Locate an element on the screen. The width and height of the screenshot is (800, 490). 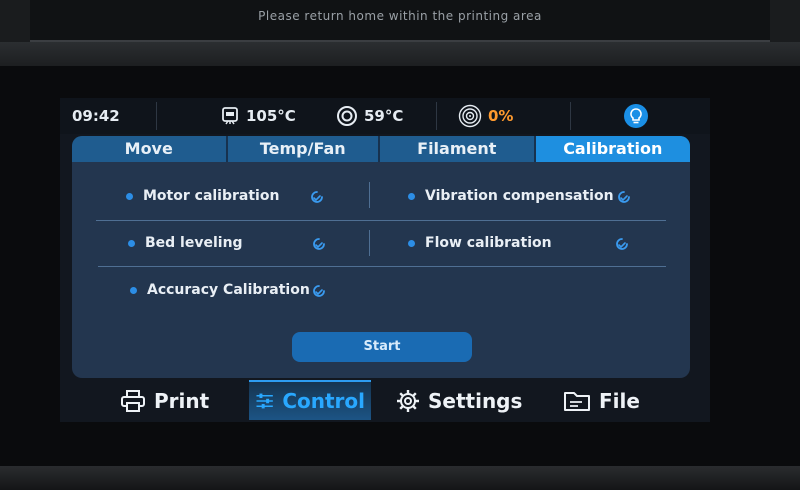
fan-percent-value: 0% is located at coordinates (501, 116).